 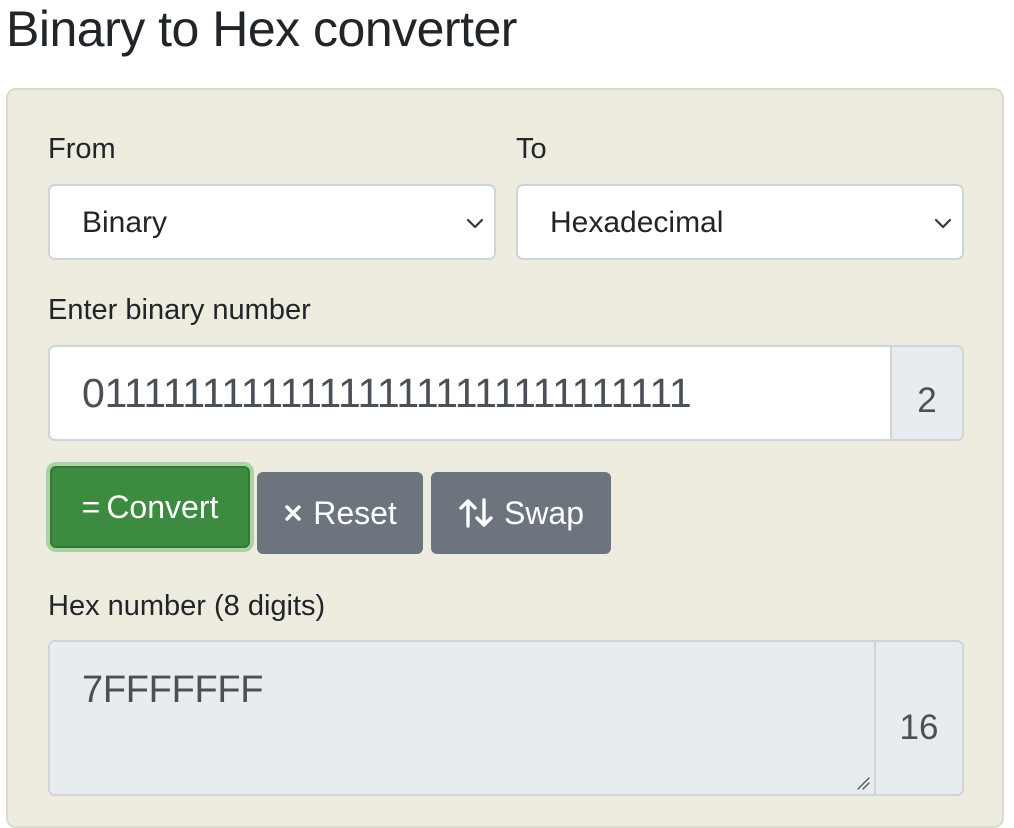 What do you see at coordinates (261, 29) in the screenshot?
I see `page-title: Binary to Hex converter` at bounding box center [261, 29].